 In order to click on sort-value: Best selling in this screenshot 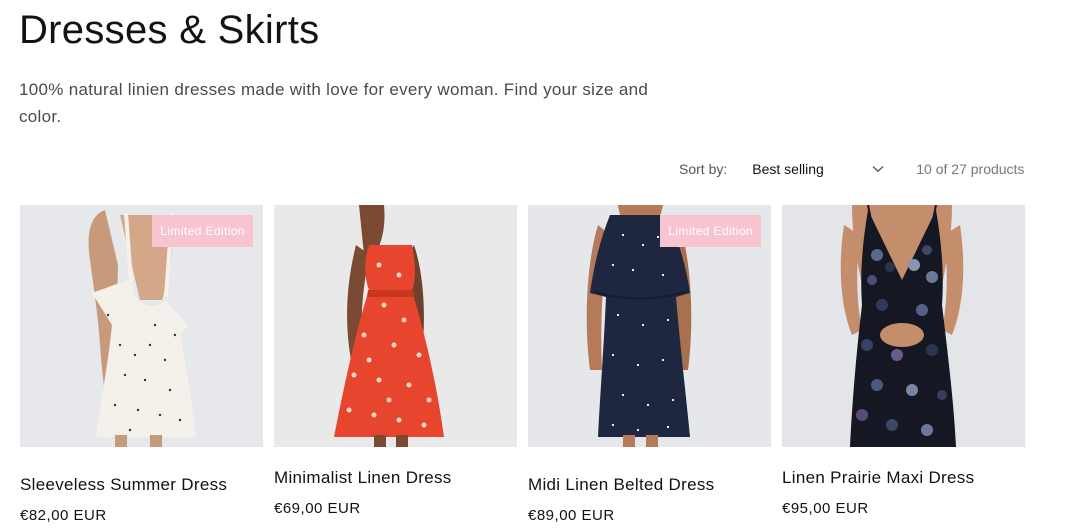, I will do `click(788, 169)`.